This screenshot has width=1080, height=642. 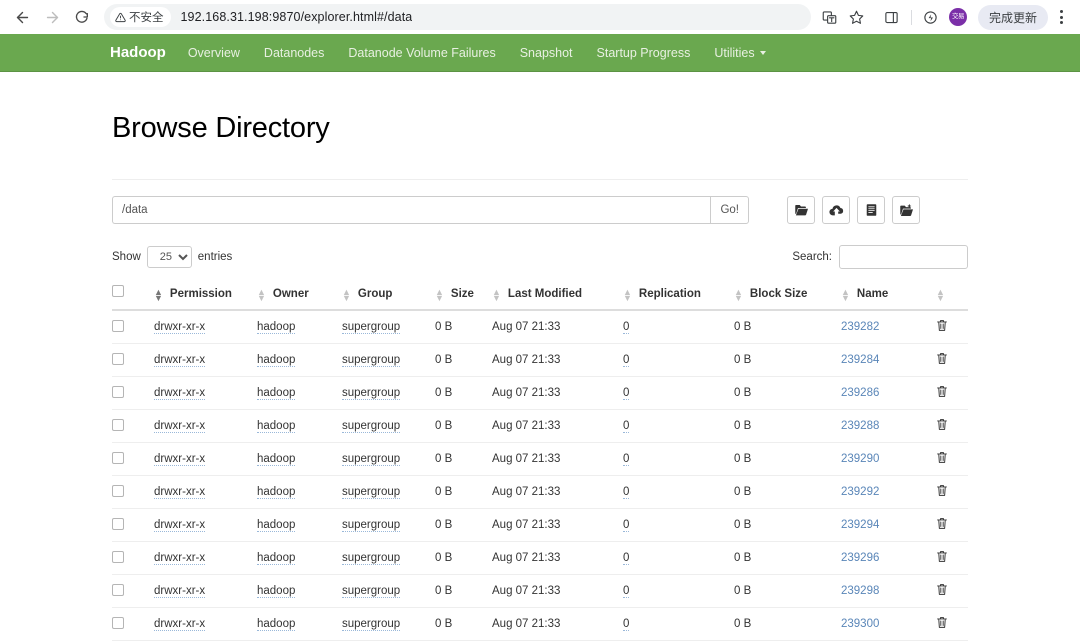 I want to click on cut-paste-button, so click(x=871, y=210).